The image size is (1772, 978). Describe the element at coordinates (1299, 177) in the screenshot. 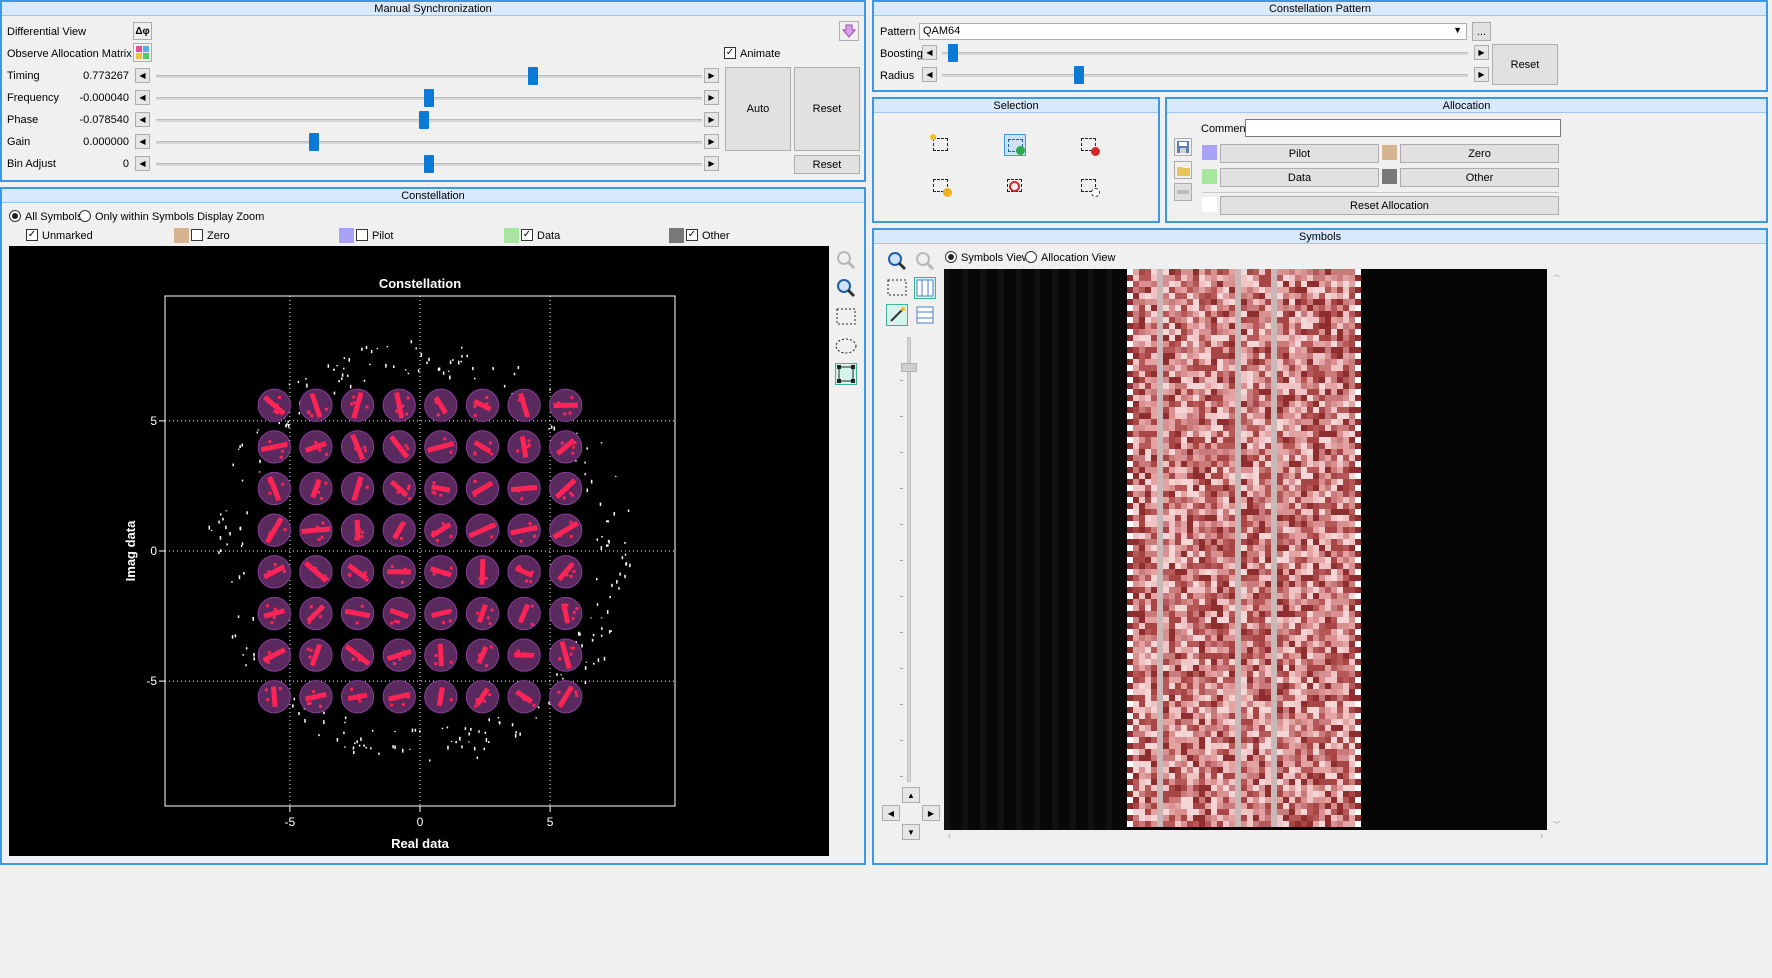

I see `data-button: Data` at that location.